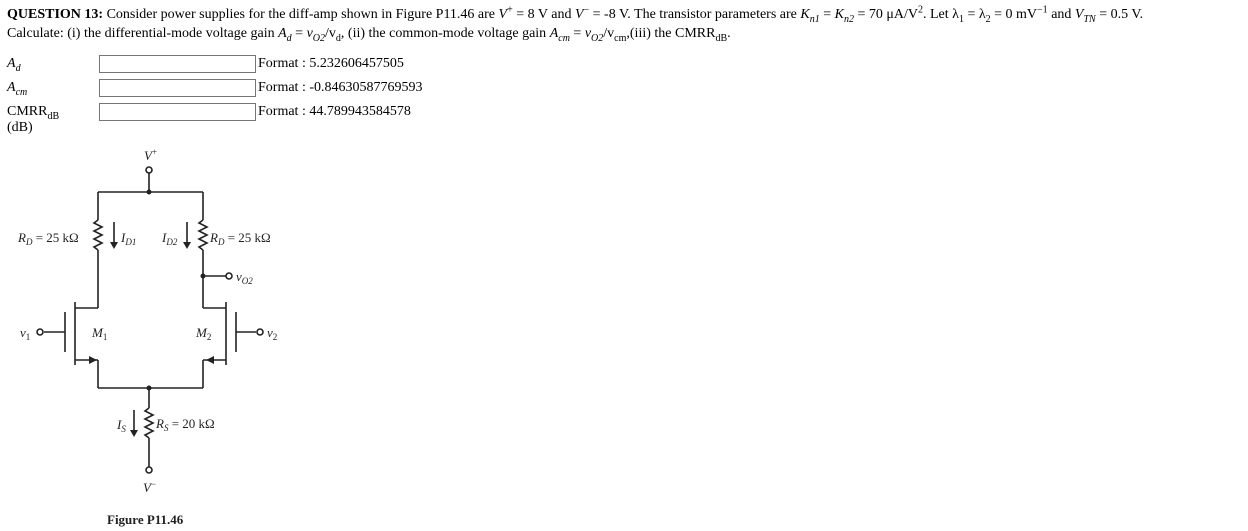  I want to click on answer-label-acm: Acm, so click(17, 89).